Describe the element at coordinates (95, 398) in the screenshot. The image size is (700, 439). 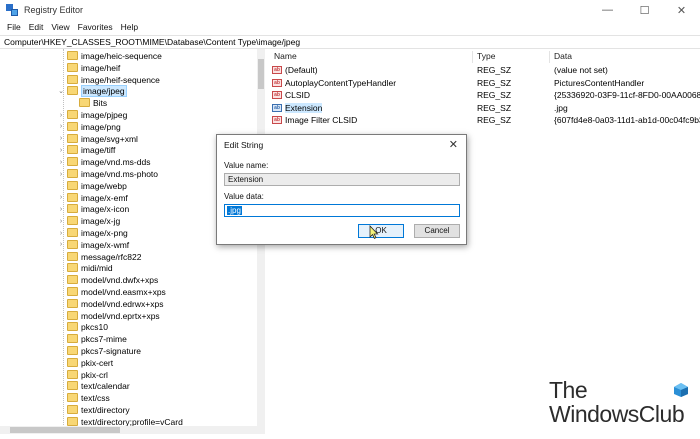
I see `tree-item-label: text/css` at that location.